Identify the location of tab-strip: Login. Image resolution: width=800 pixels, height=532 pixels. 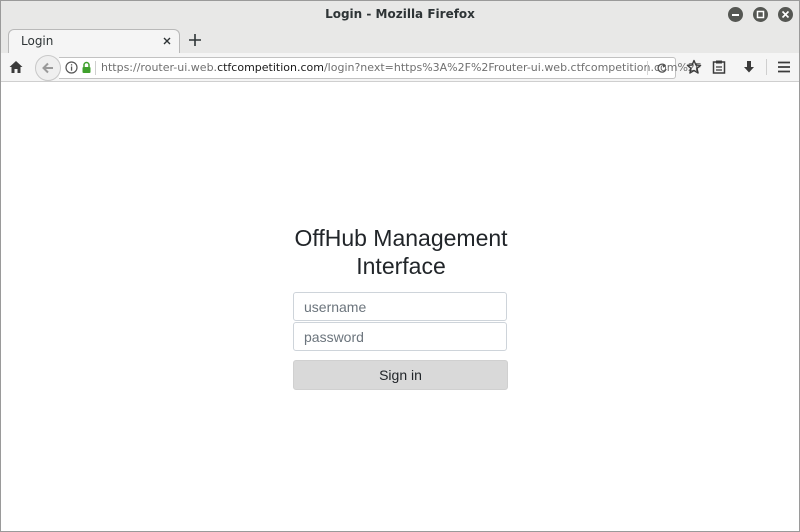
(400, 41).